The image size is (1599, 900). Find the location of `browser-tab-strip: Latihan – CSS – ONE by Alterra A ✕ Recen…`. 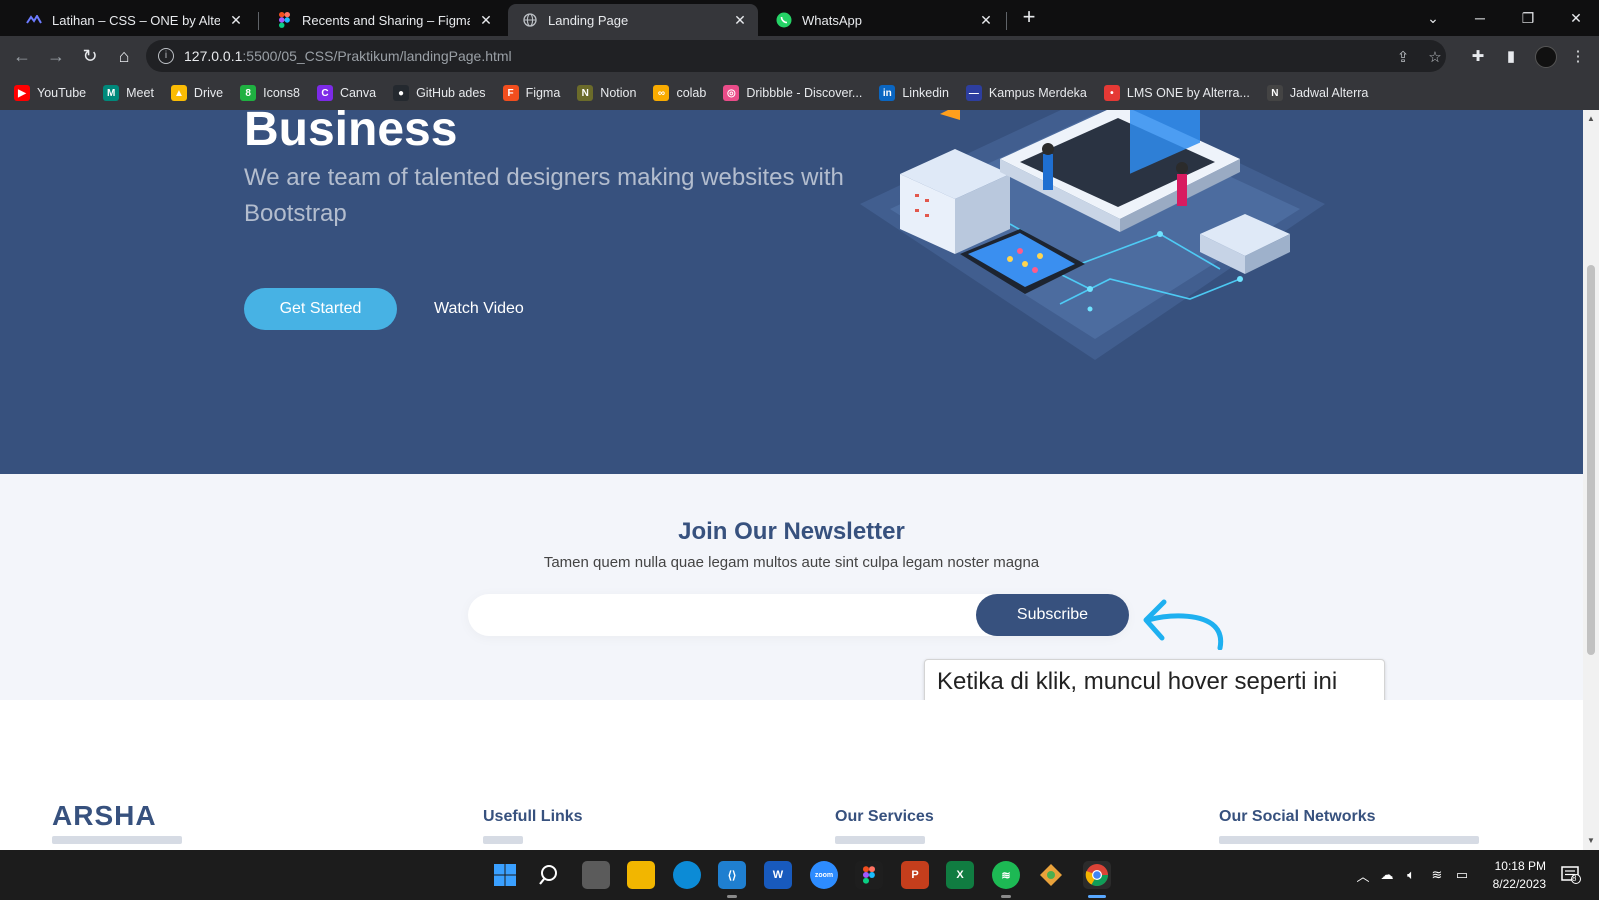

browser-tab-strip: Latihan – CSS – ONE by Alterra A ✕ Recen… is located at coordinates (799, 18).